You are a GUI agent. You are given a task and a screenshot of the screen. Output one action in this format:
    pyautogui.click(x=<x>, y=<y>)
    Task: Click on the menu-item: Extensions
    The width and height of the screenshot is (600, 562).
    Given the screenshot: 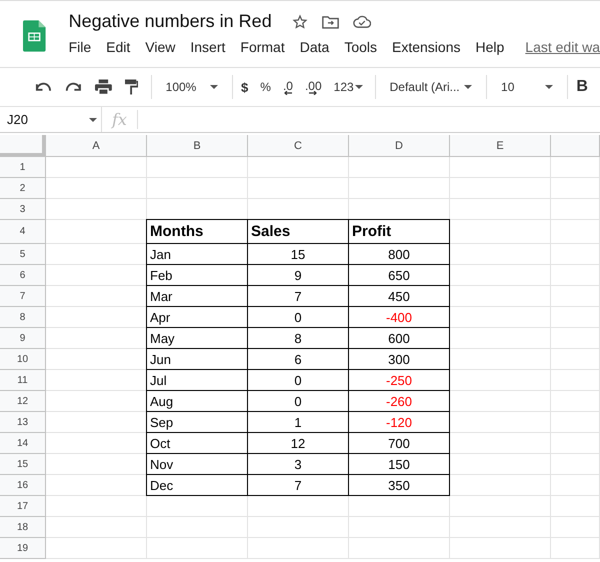 What is the action you would take?
    pyautogui.click(x=426, y=47)
    